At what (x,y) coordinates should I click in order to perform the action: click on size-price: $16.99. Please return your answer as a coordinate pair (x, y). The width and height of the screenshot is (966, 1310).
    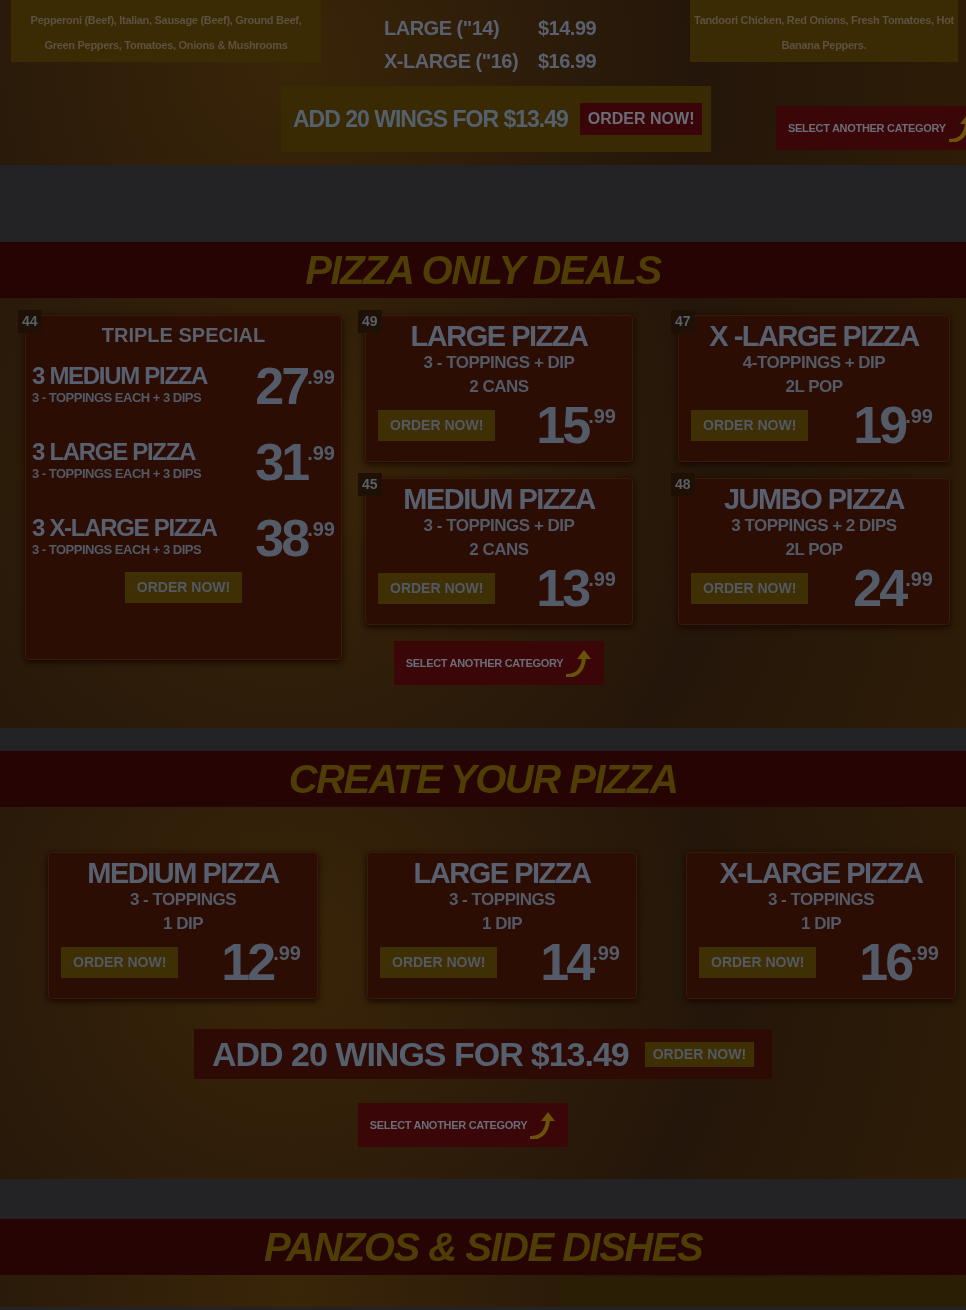
    Looking at the image, I should click on (567, 61).